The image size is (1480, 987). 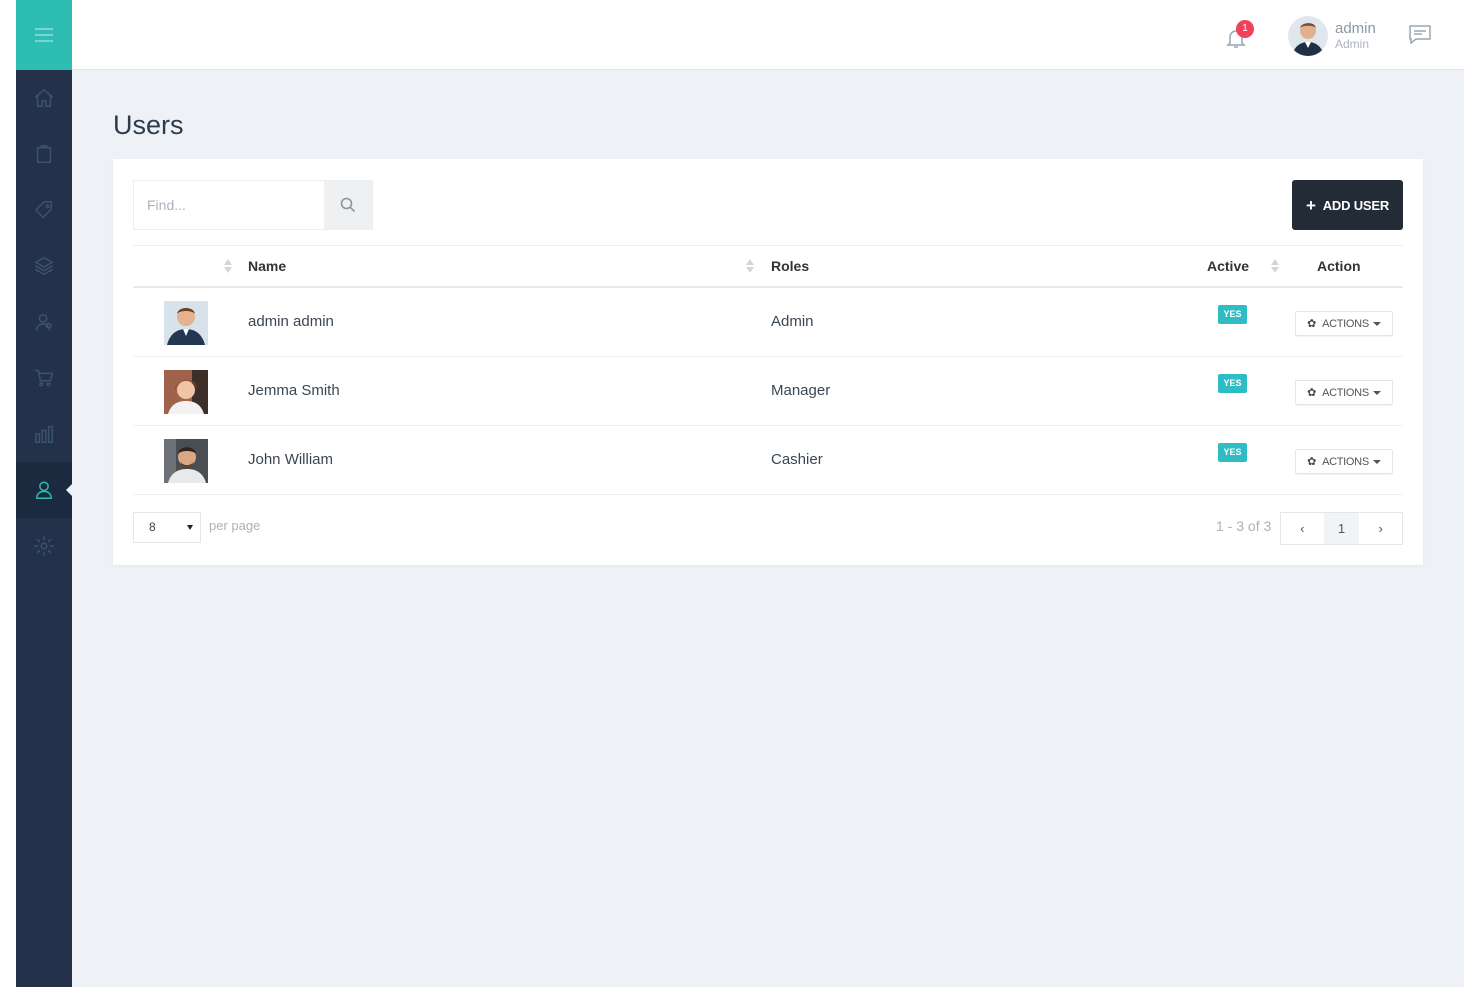 I want to click on sidebar-item-tags, so click(x=44, y=210).